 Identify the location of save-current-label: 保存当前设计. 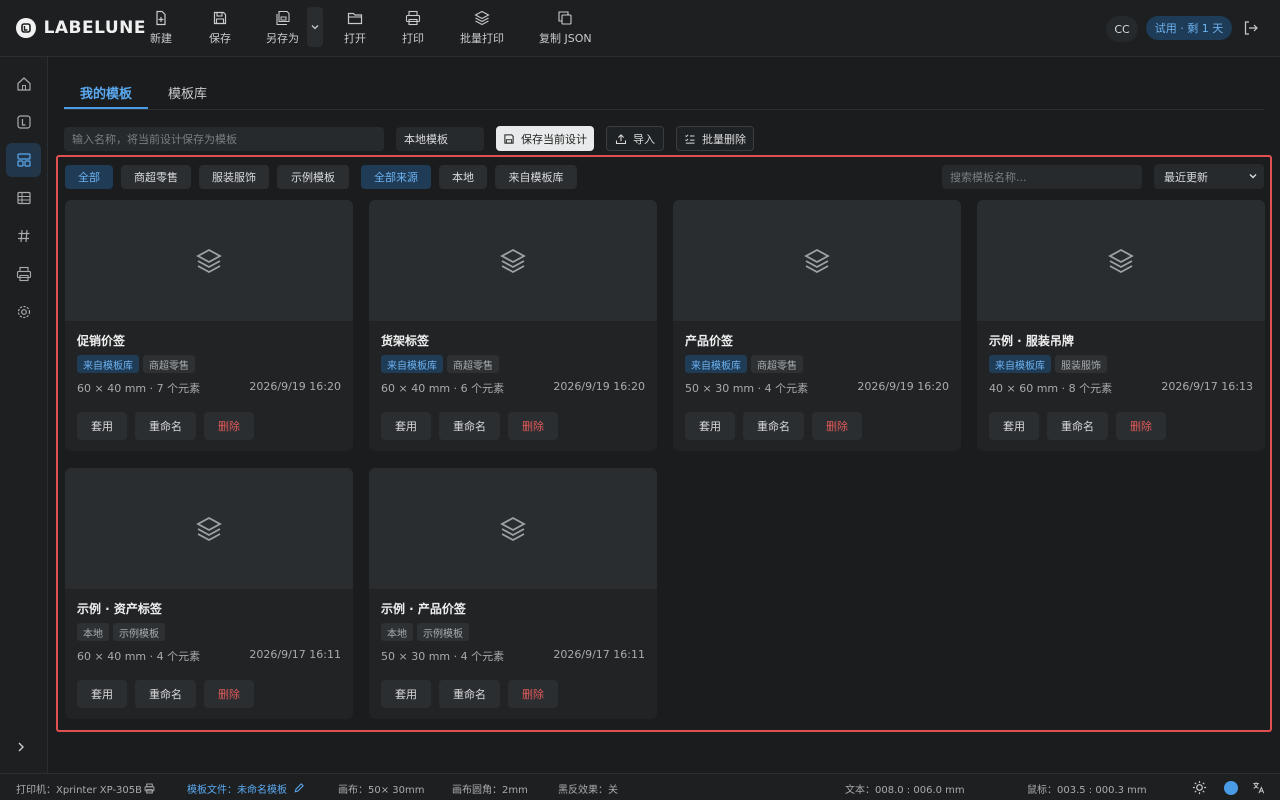
(554, 139).